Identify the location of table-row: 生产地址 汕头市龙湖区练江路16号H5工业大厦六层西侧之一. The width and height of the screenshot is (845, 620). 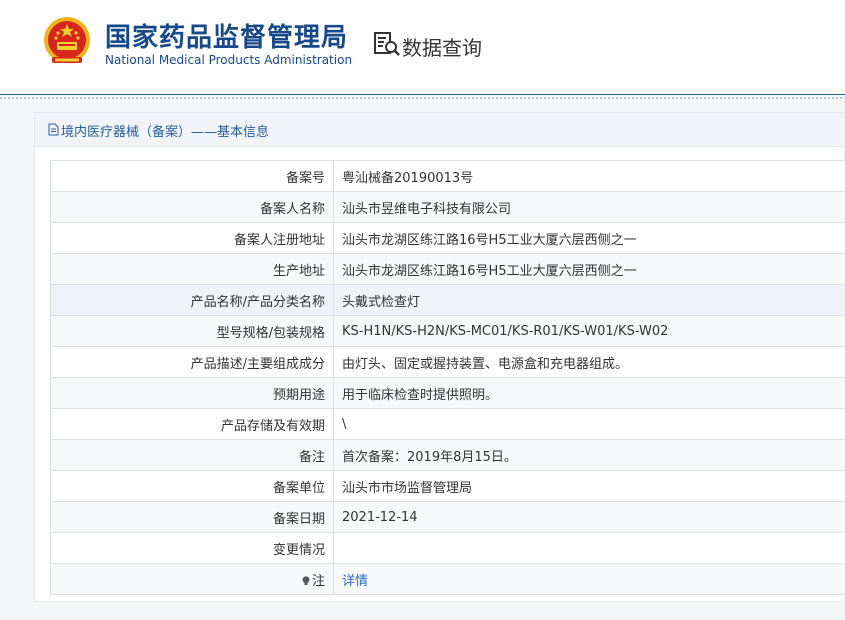
(447, 269).